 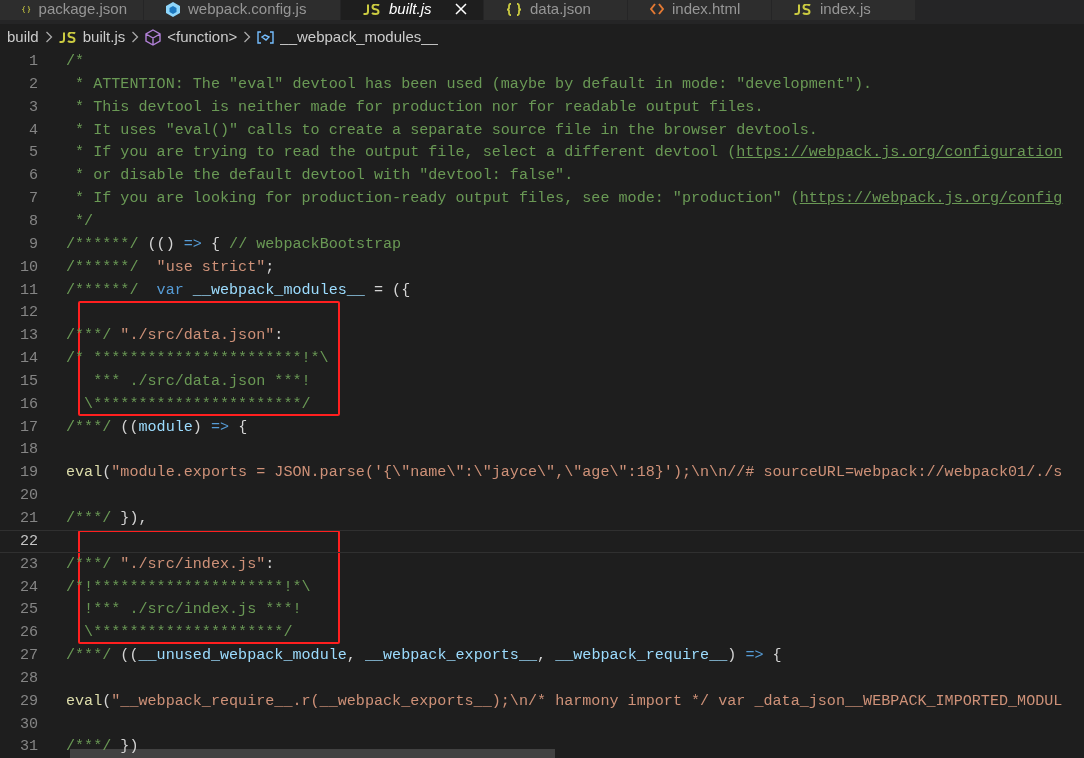 What do you see at coordinates (28, 290) in the screenshot?
I see `line-number: 11` at bounding box center [28, 290].